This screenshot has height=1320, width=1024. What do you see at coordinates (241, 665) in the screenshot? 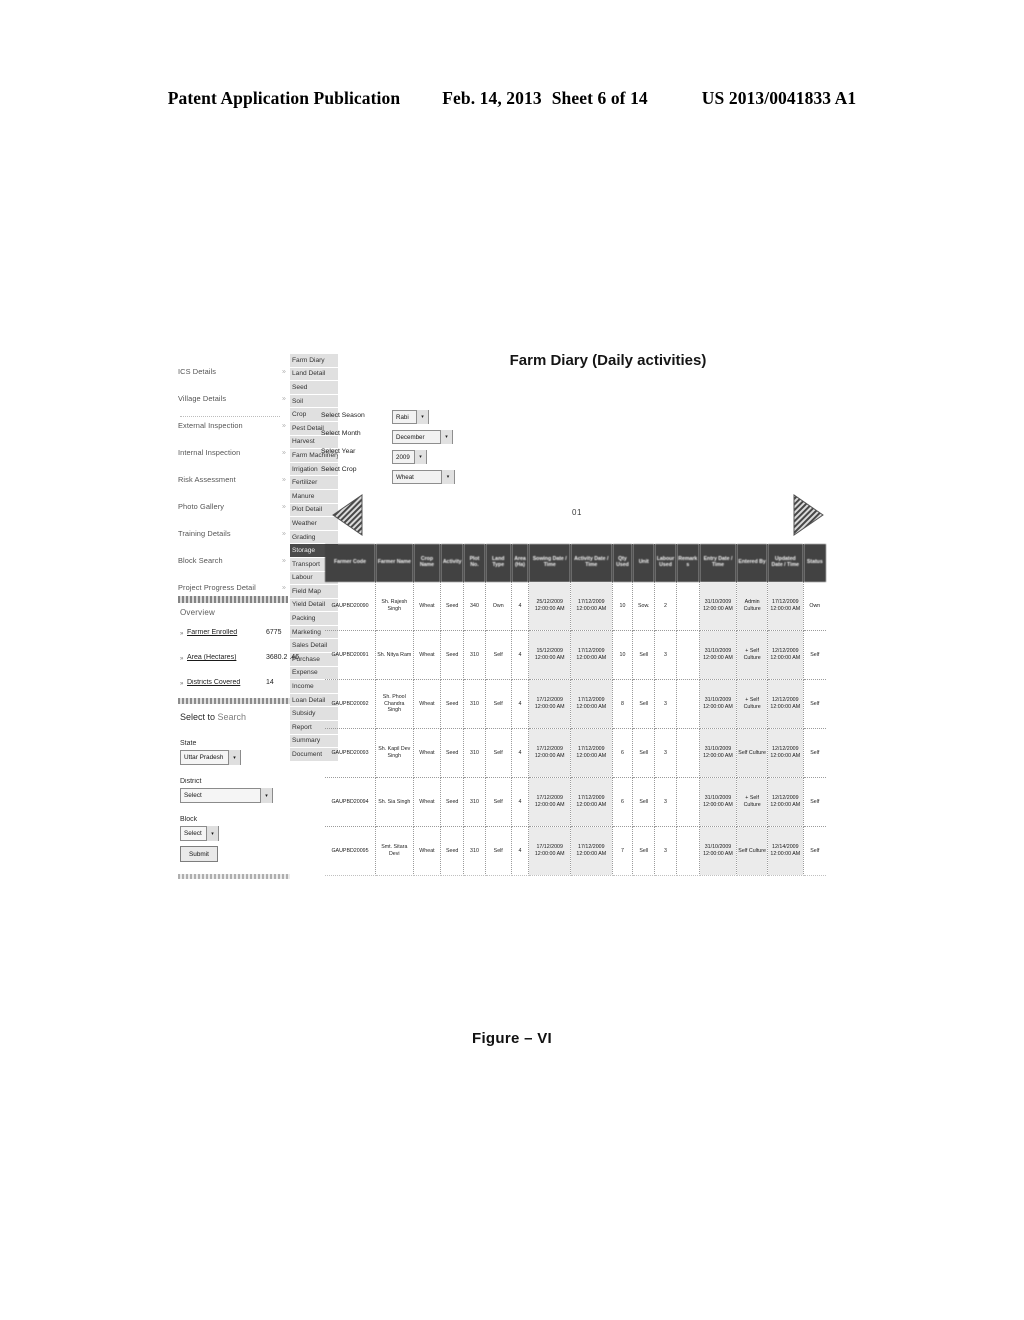
I see `overview-stat-row: » Area (Hectares) 3680.2 .46` at bounding box center [241, 665].